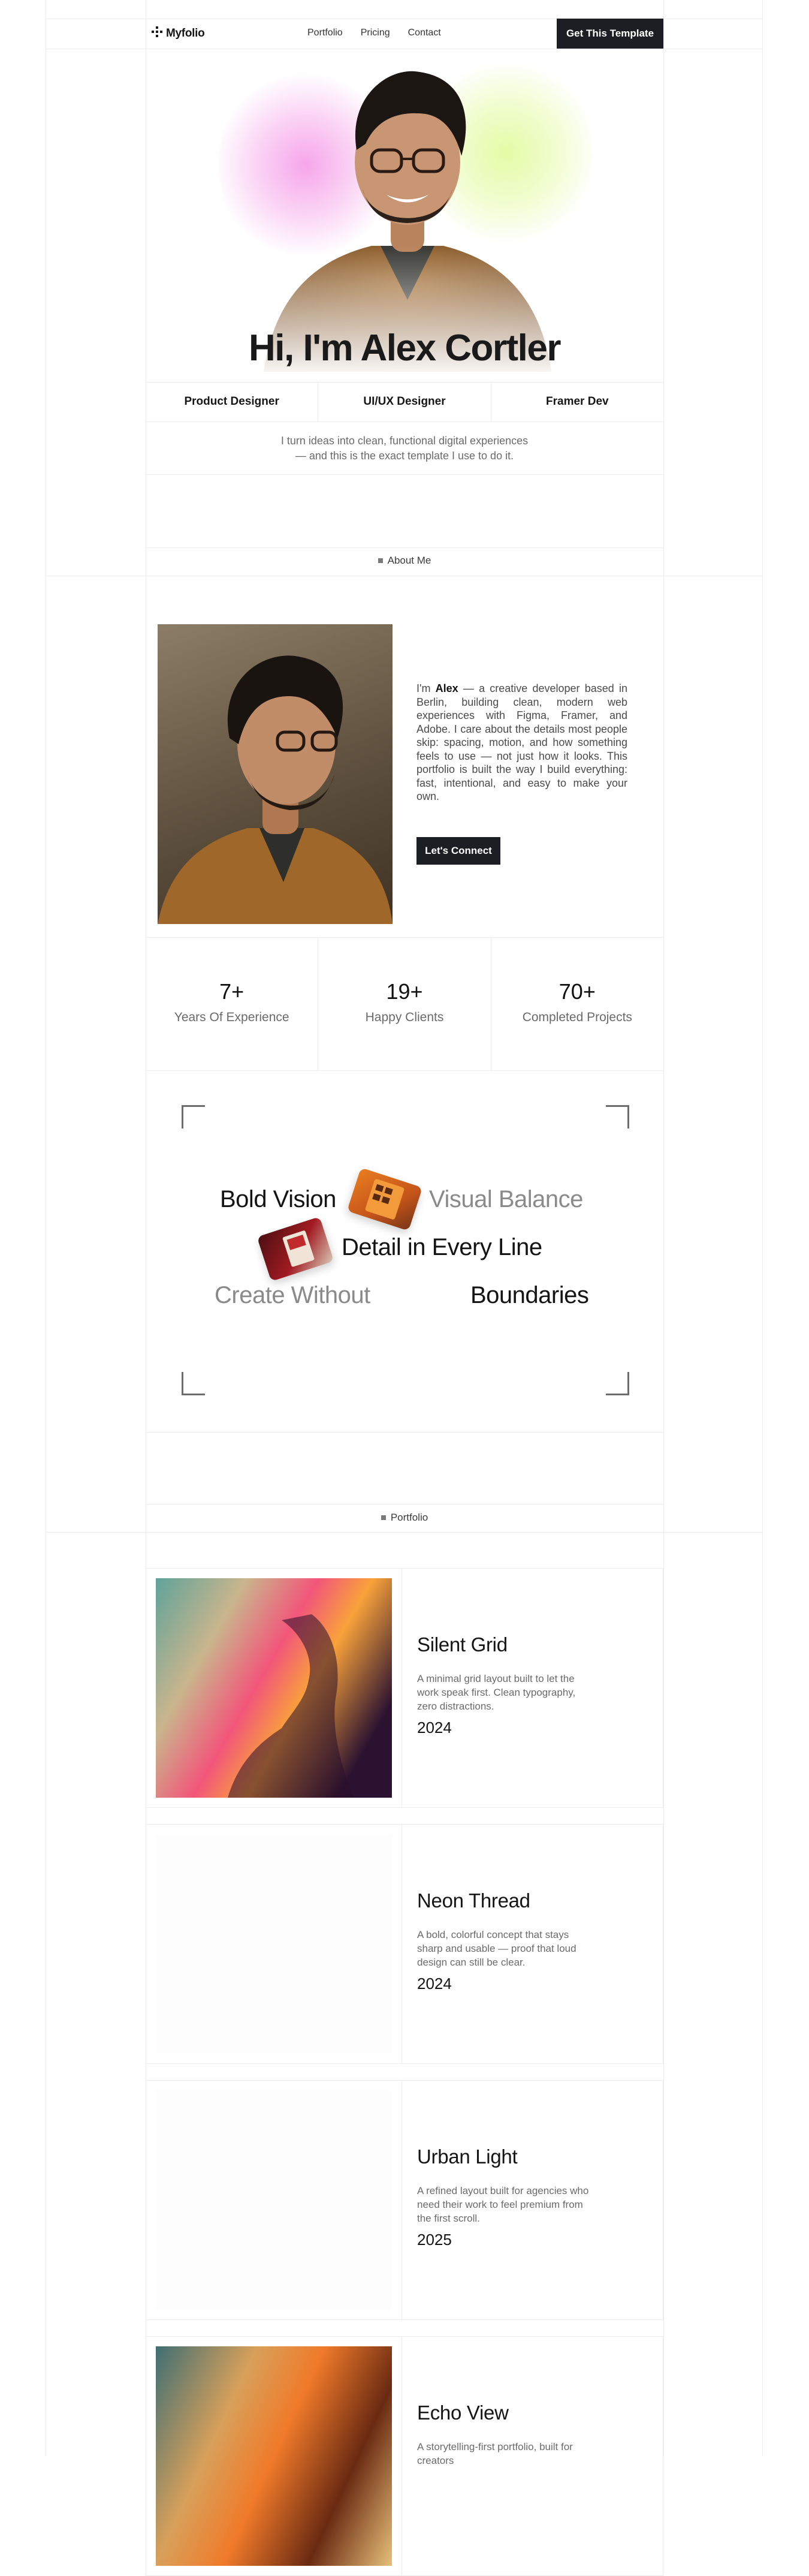 Image resolution: width=809 pixels, height=2576 pixels. Describe the element at coordinates (425, 33) in the screenshot. I see `nav-link-contact: Contact` at that location.